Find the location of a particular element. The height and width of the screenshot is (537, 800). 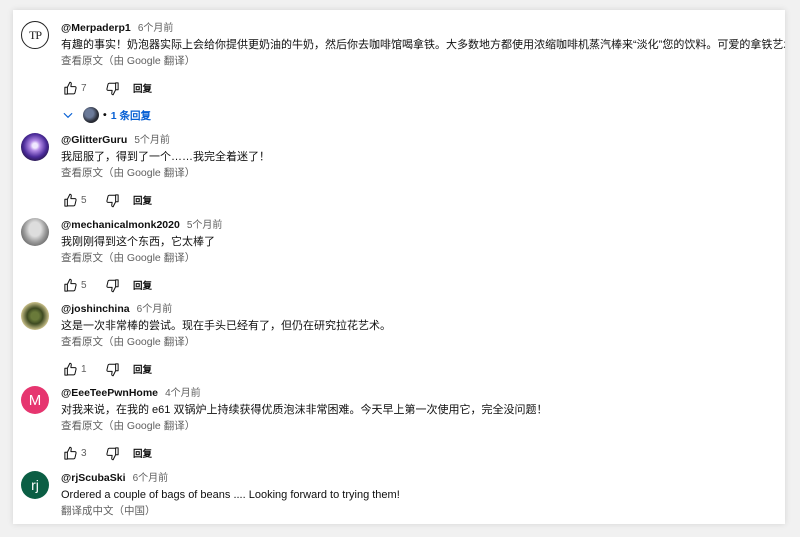

like-count: 1 is located at coordinates (84, 369).